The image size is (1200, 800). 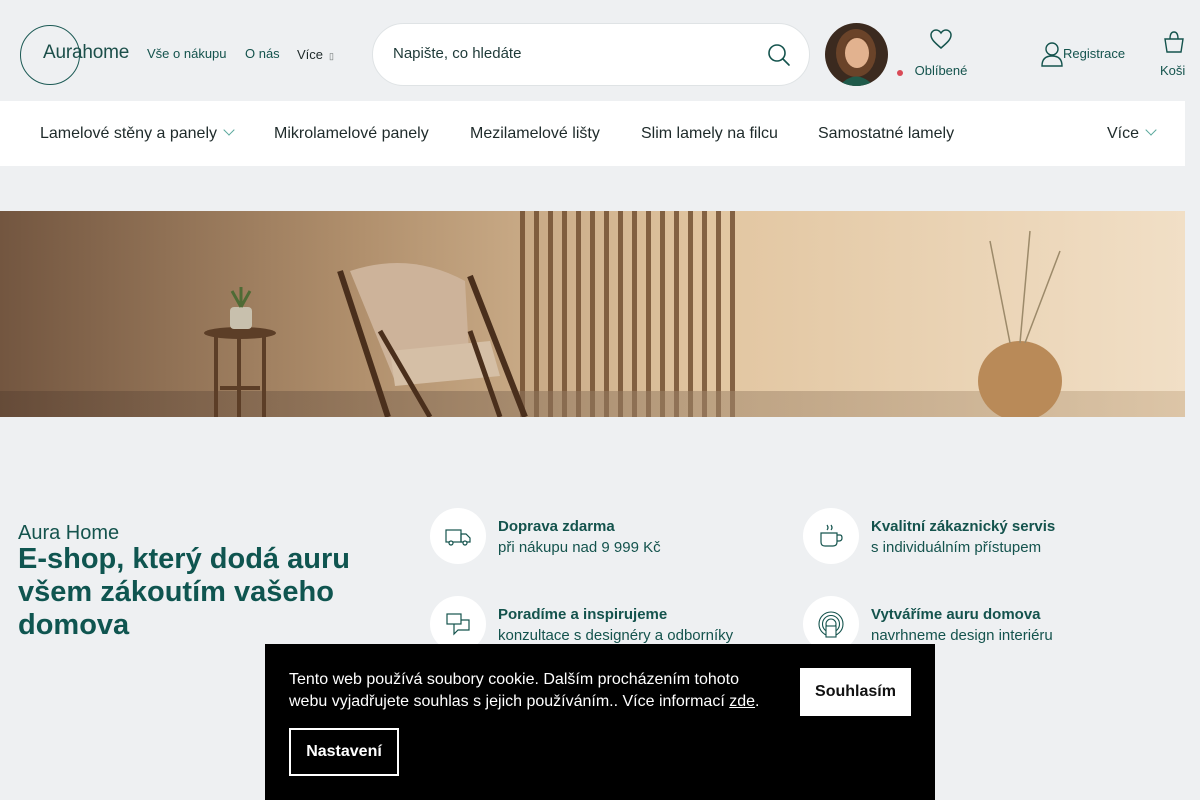 I want to click on favorites-button: Oblíbené, so click(x=941, y=55).